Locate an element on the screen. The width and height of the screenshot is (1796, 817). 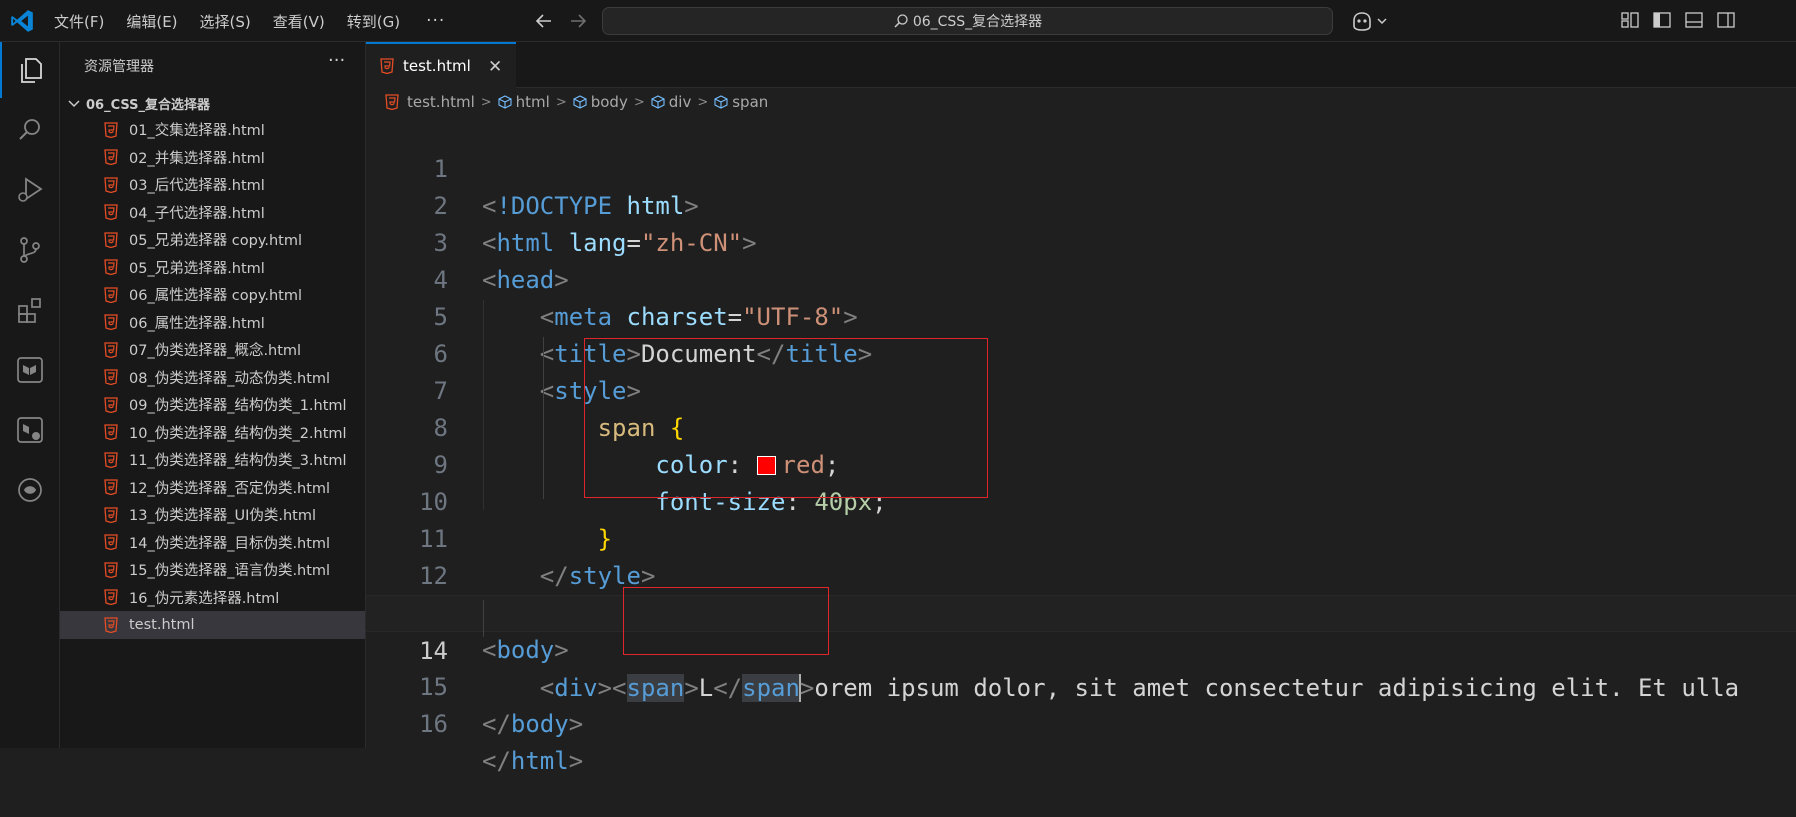
menu-bar: 文件(F) 编辑(E) 选择(S) 查看(V) 转到(G) ··· is located at coordinates (249, 21).